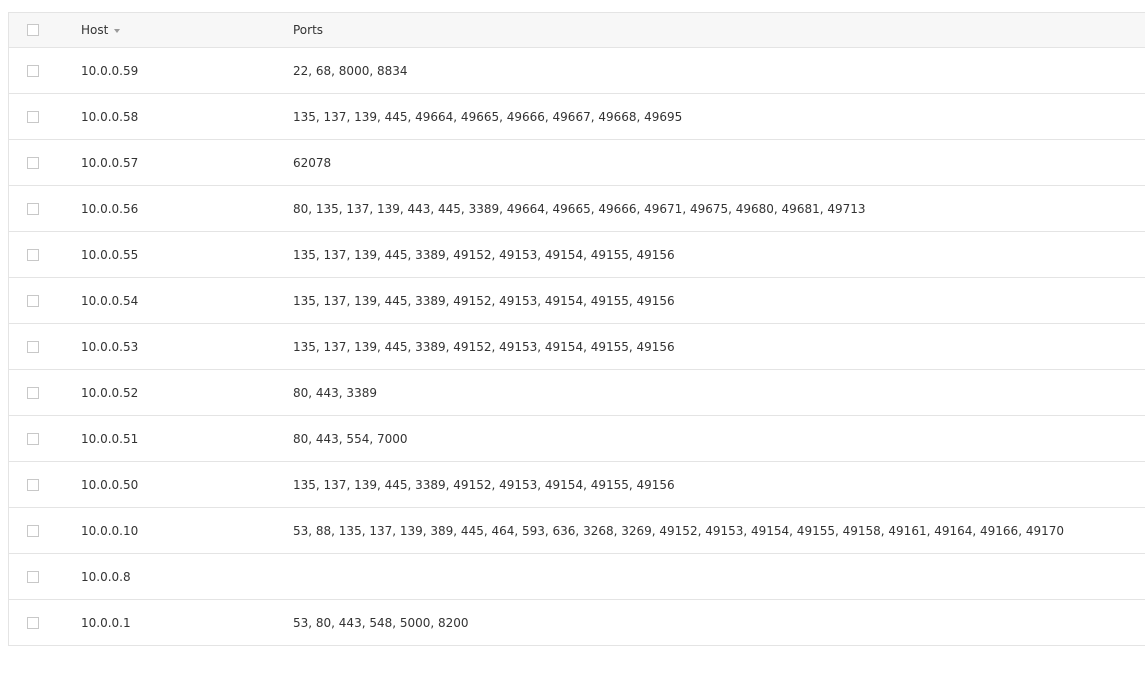  What do you see at coordinates (577, 577) in the screenshot?
I see `table-row: 10.0.0.8` at bounding box center [577, 577].